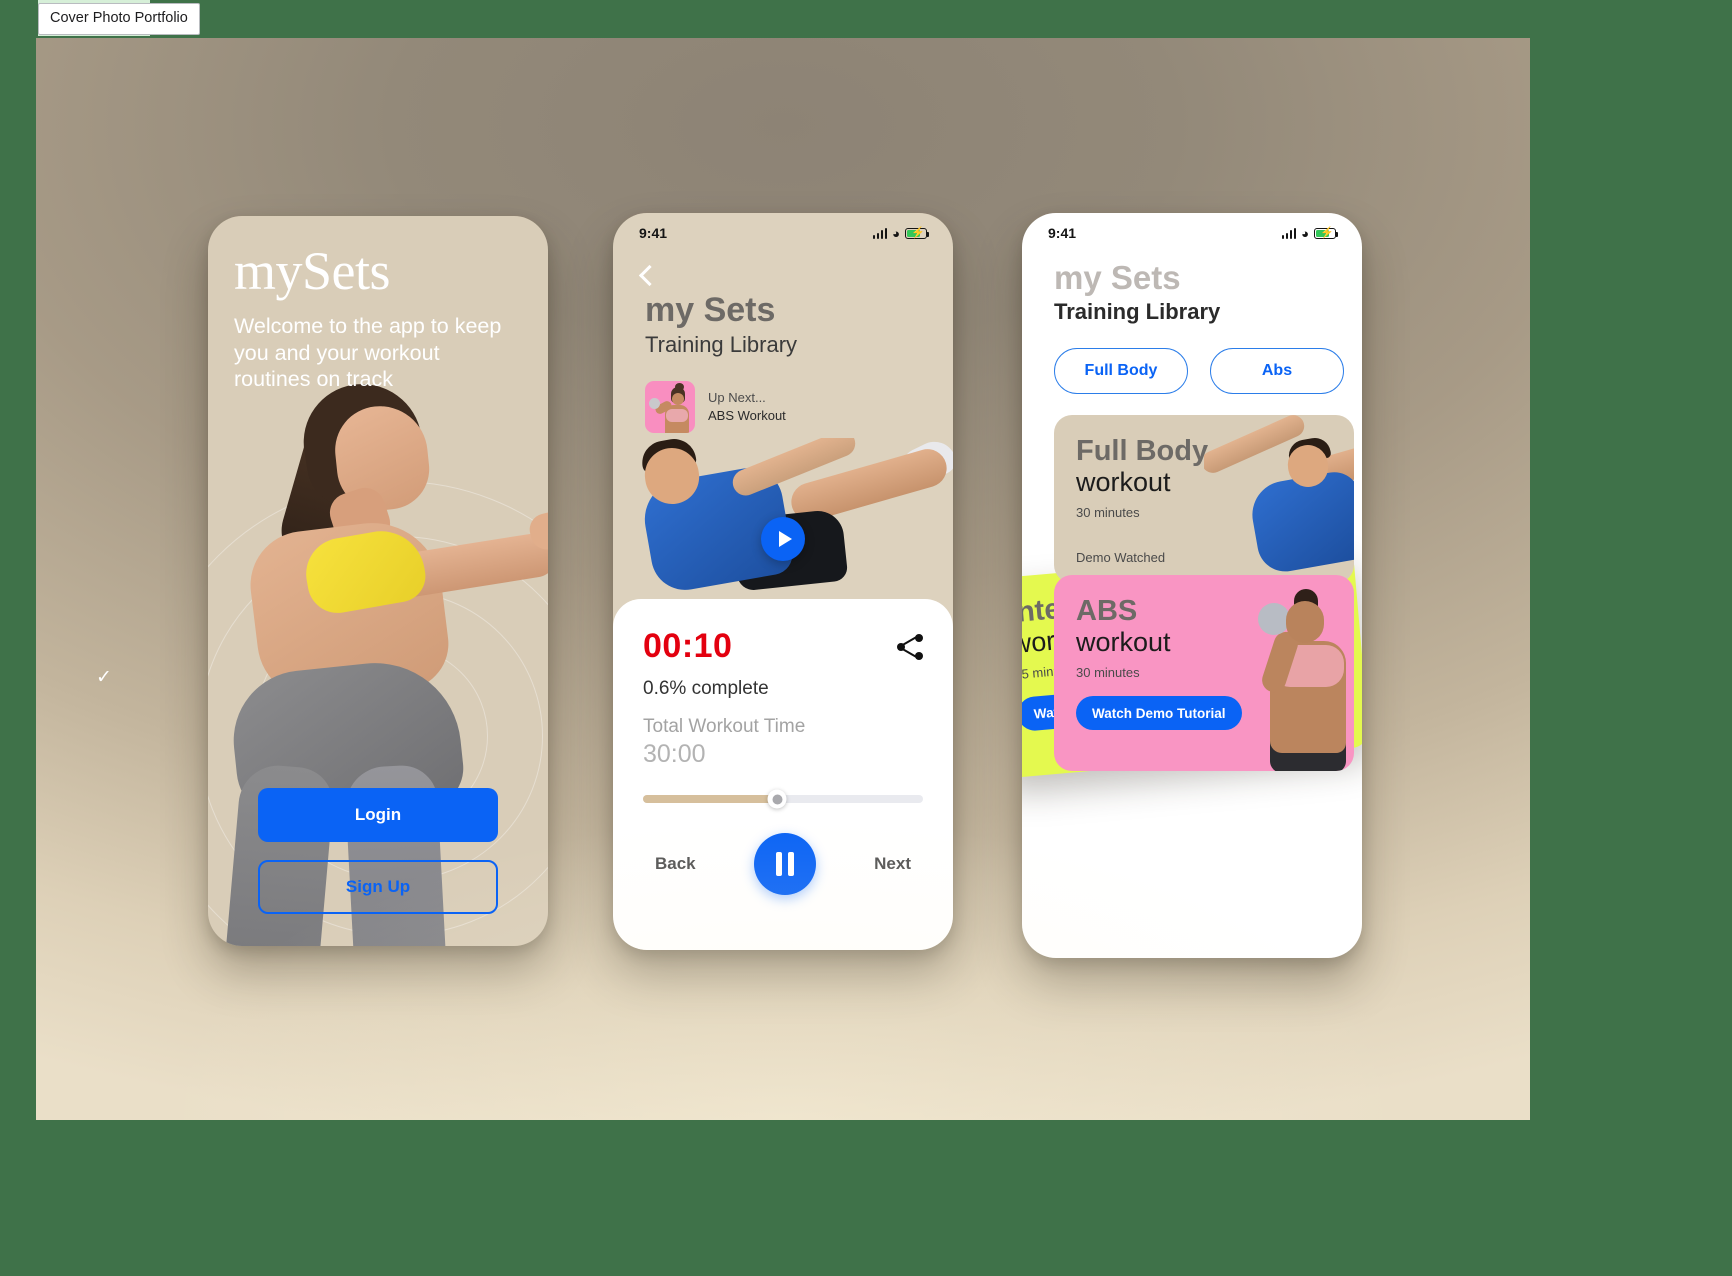  Describe the element at coordinates (910, 646) in the screenshot. I see `share-icon` at that location.